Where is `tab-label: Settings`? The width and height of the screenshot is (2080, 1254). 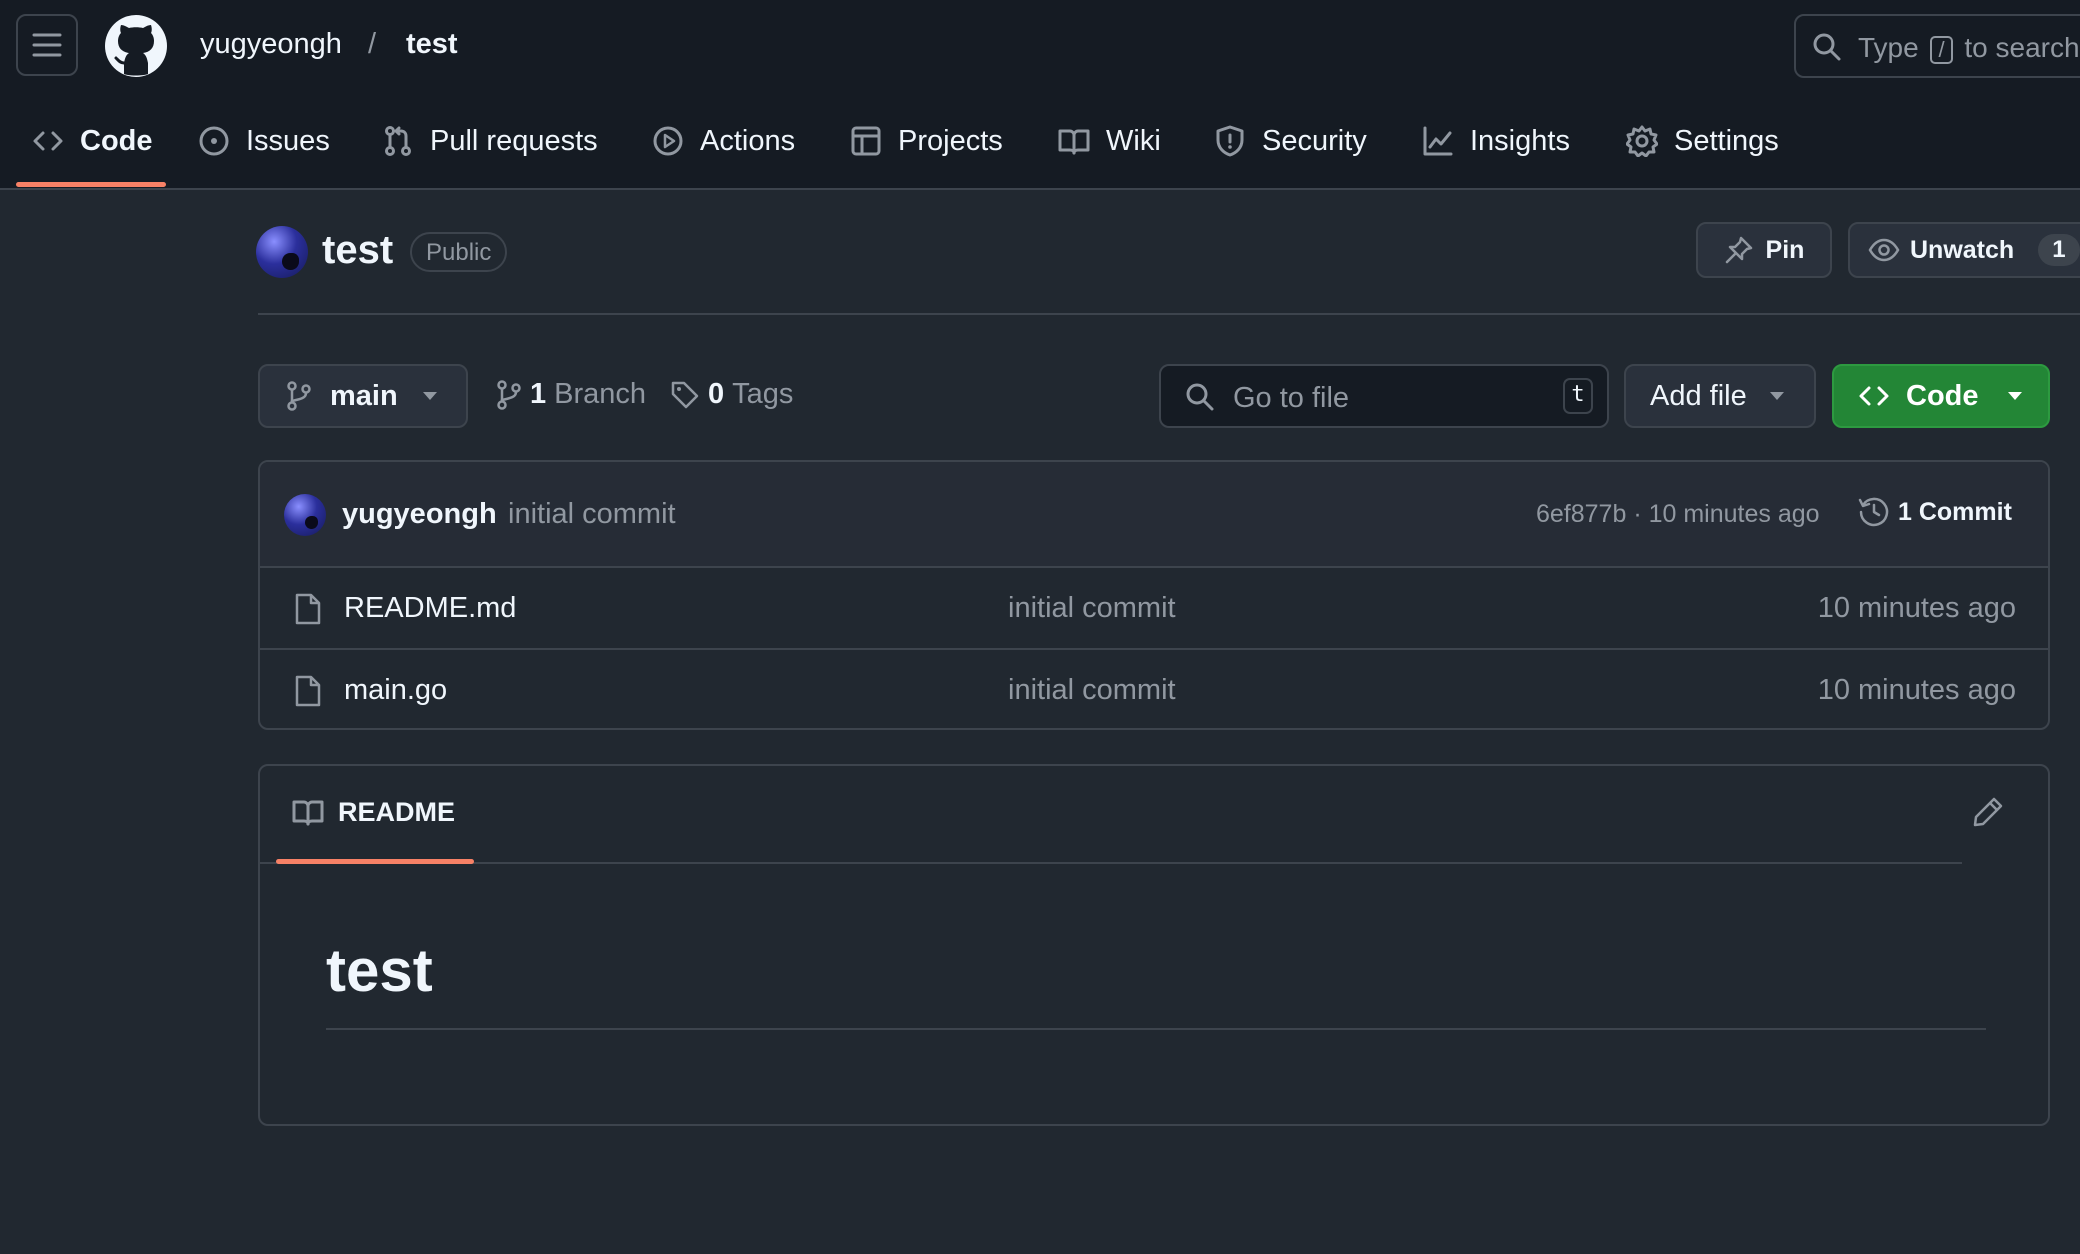 tab-label: Settings is located at coordinates (1726, 140).